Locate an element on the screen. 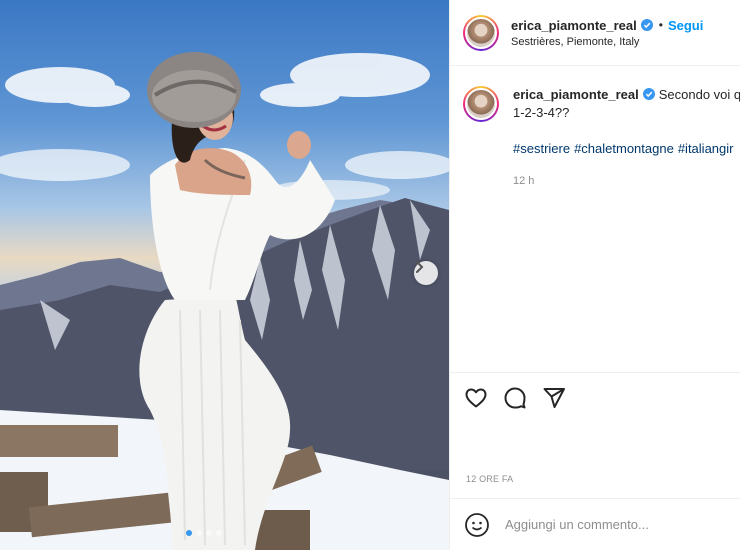  emoji-icon is located at coordinates (477, 525).